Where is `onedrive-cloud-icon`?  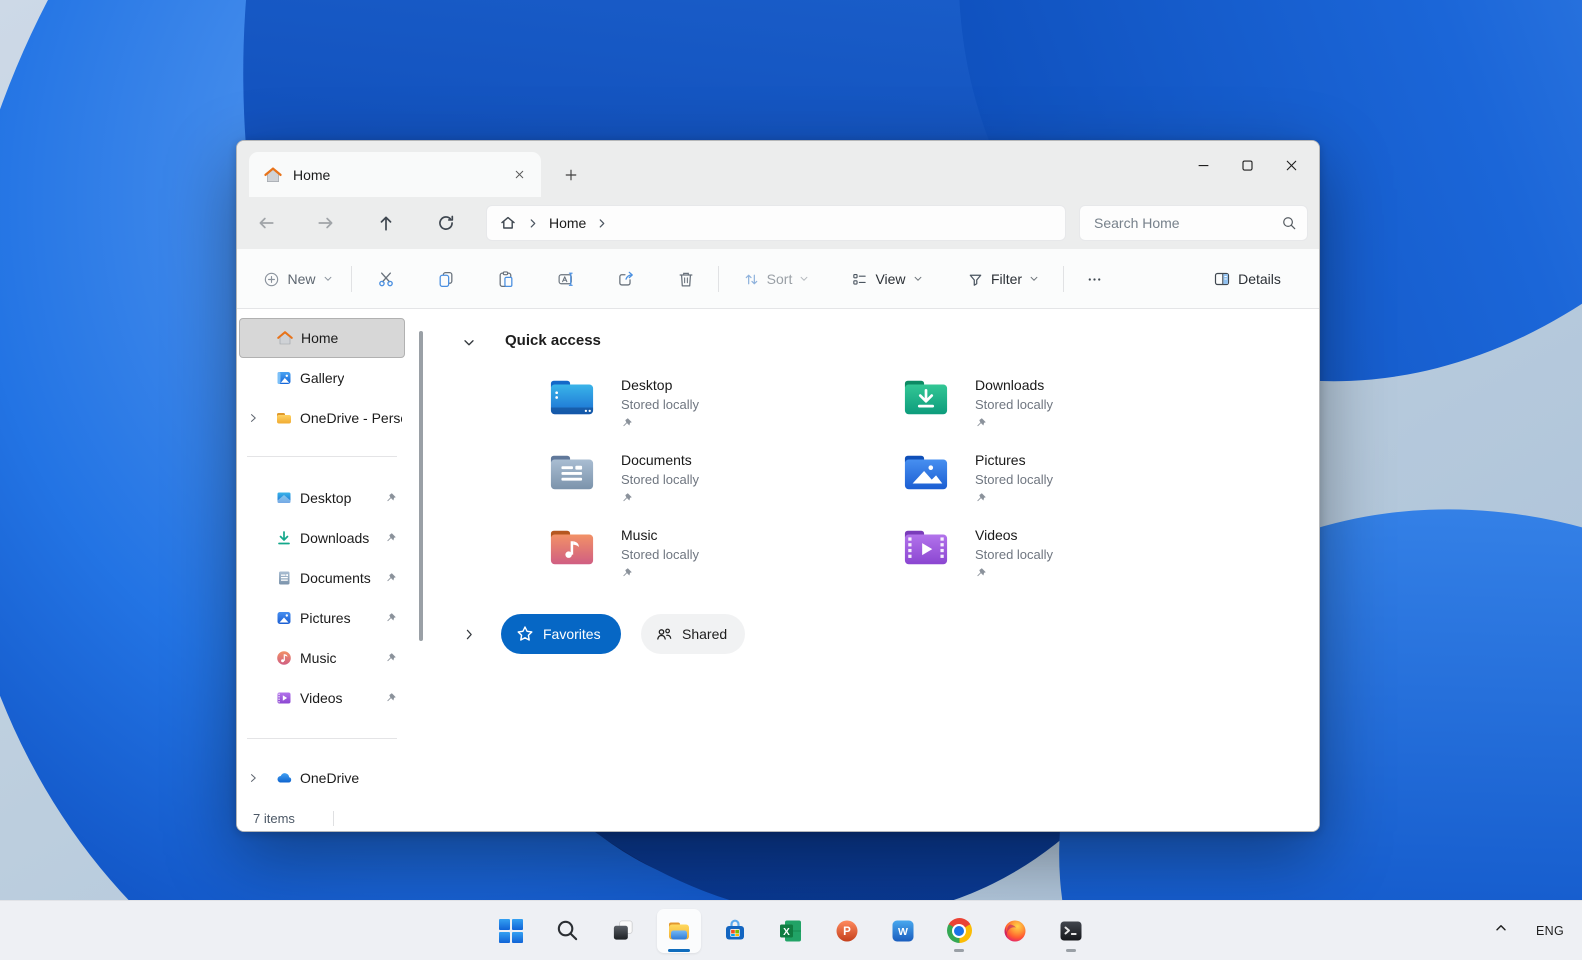
onedrive-cloud-icon is located at coordinates (284, 778).